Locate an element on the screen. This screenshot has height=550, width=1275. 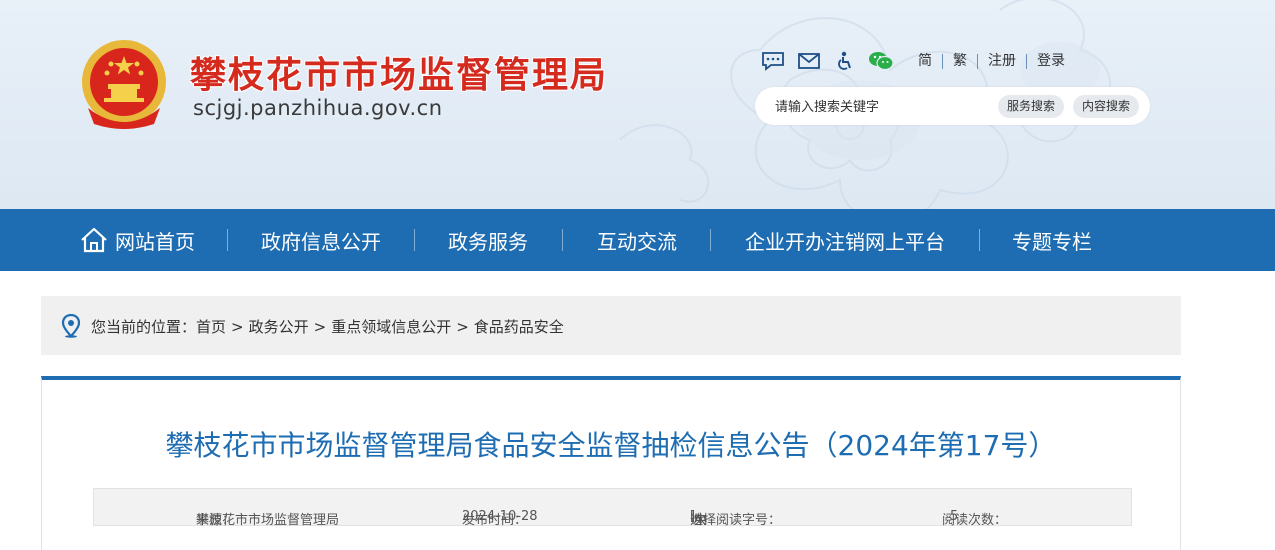
nav-item-home: 网站首页 is located at coordinates (137, 240).